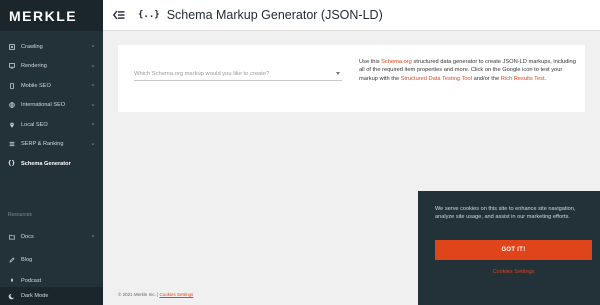 Image resolution: width=600 pixels, height=305 pixels. What do you see at coordinates (523, 79) in the screenshot?
I see `rich-results-test-link: Rich Results Test` at bounding box center [523, 79].